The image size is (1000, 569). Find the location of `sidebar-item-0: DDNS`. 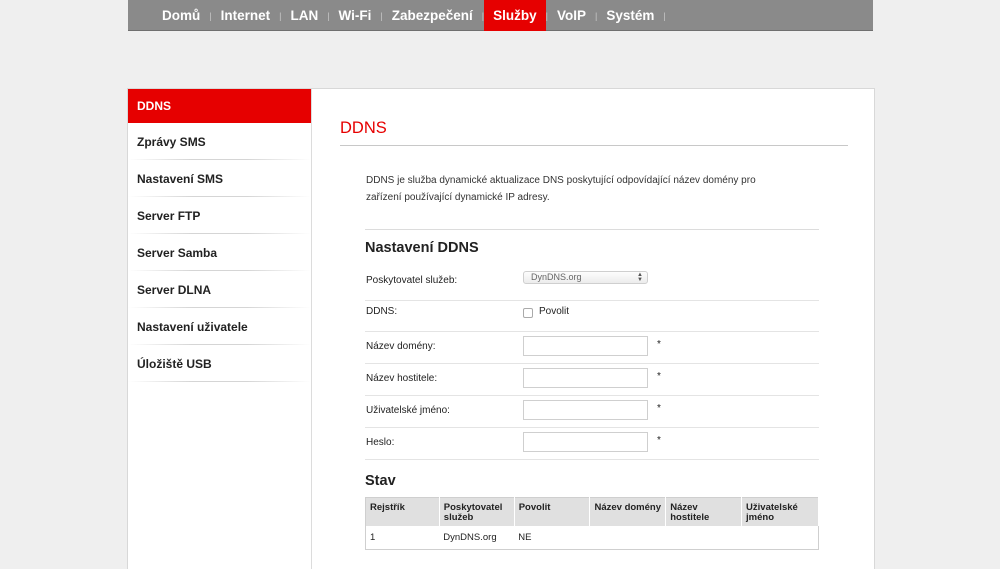

sidebar-item-0: DDNS is located at coordinates (219, 106).